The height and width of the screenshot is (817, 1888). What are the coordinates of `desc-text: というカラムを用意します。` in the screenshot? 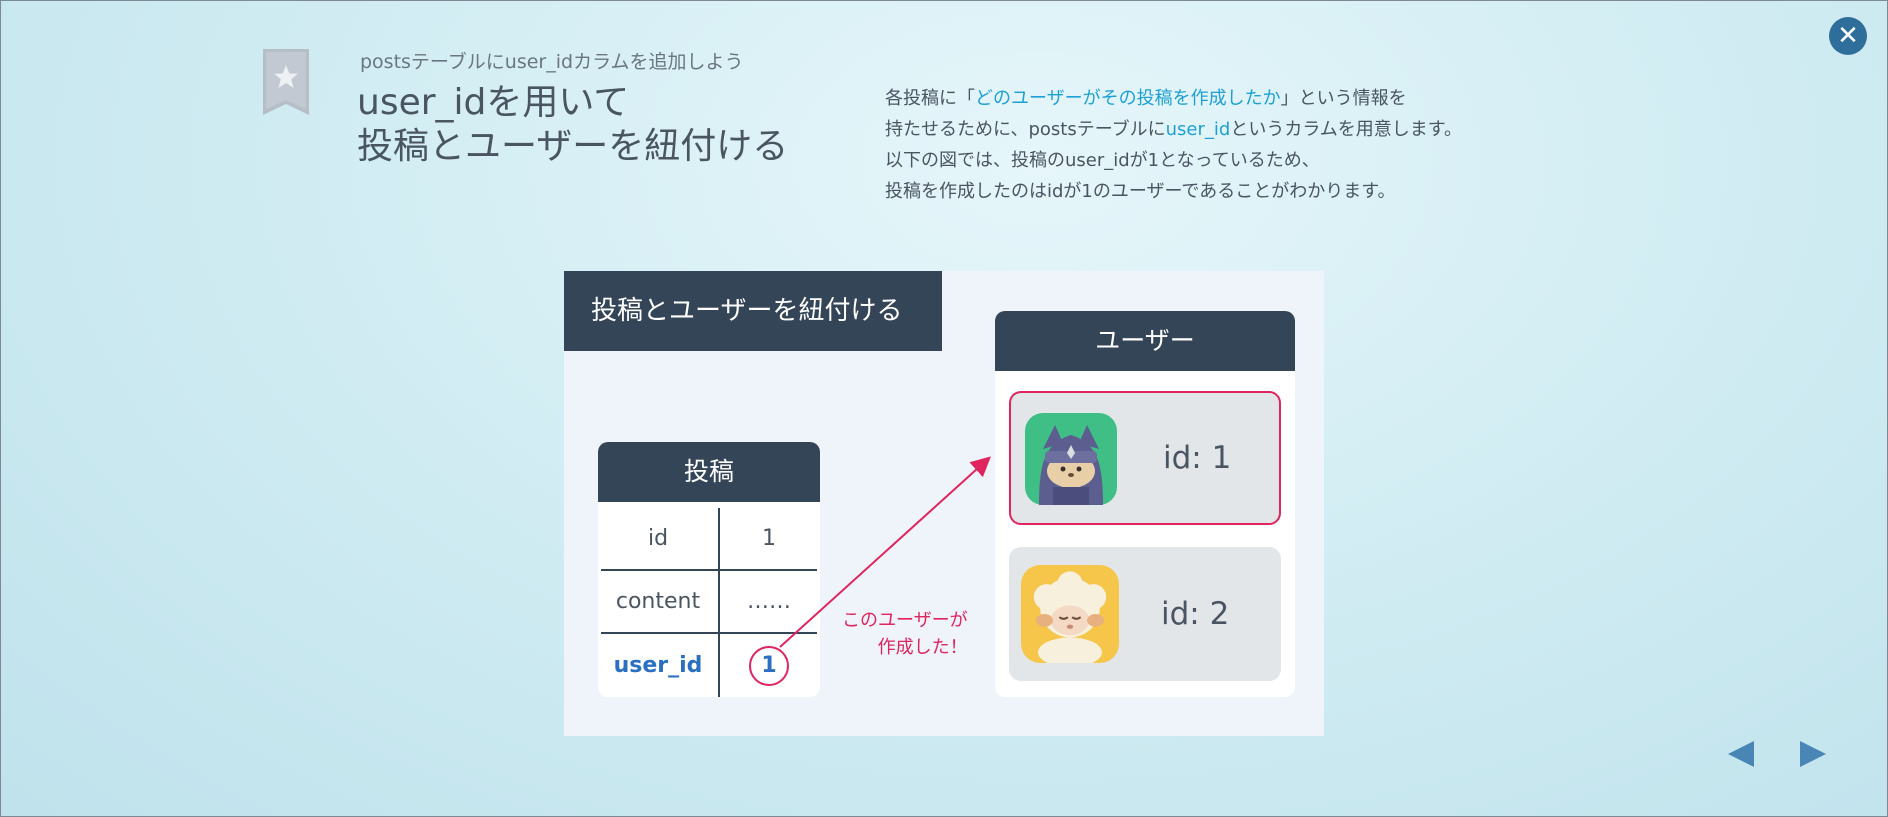 It's located at (1346, 129).